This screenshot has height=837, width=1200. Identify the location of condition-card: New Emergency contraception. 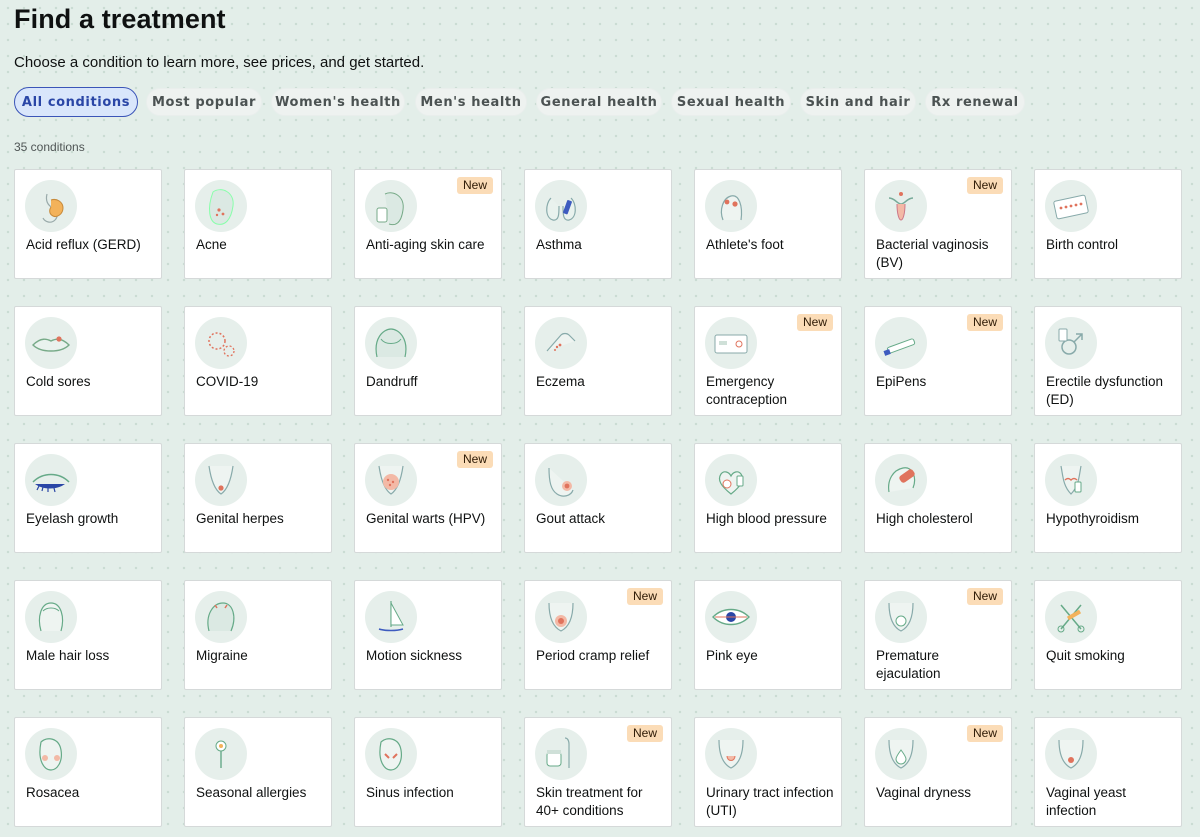
(768, 361).